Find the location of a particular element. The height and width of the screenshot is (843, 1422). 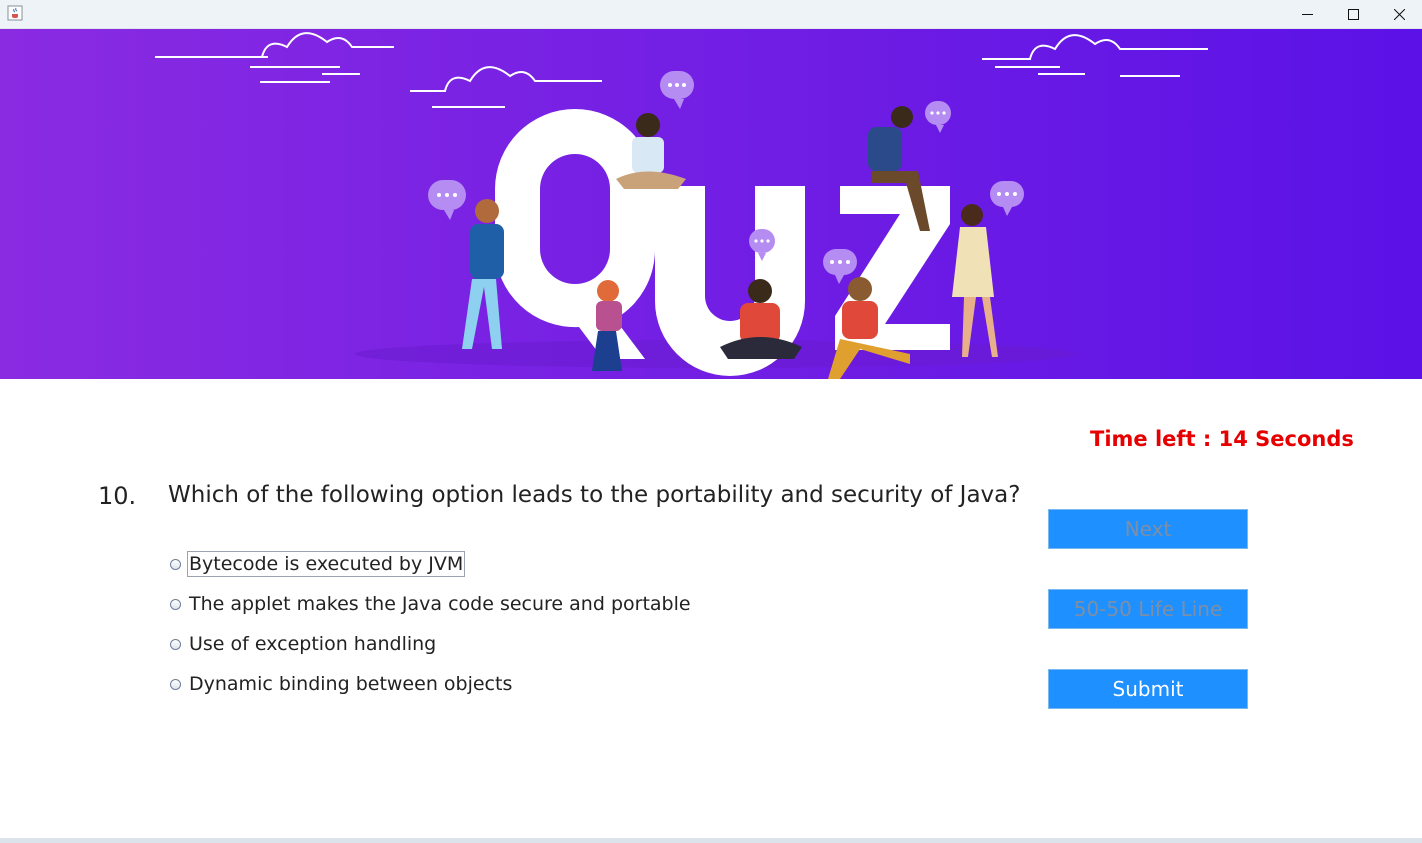

java-cup-icon is located at coordinates (15, 13).